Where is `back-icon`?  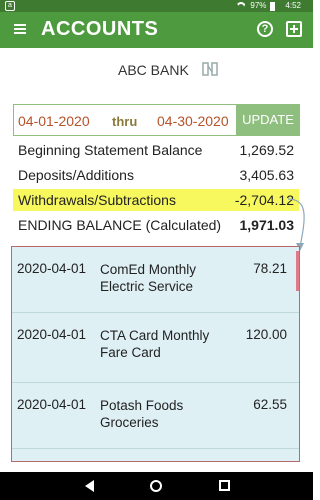
back-icon is located at coordinates (89, 486).